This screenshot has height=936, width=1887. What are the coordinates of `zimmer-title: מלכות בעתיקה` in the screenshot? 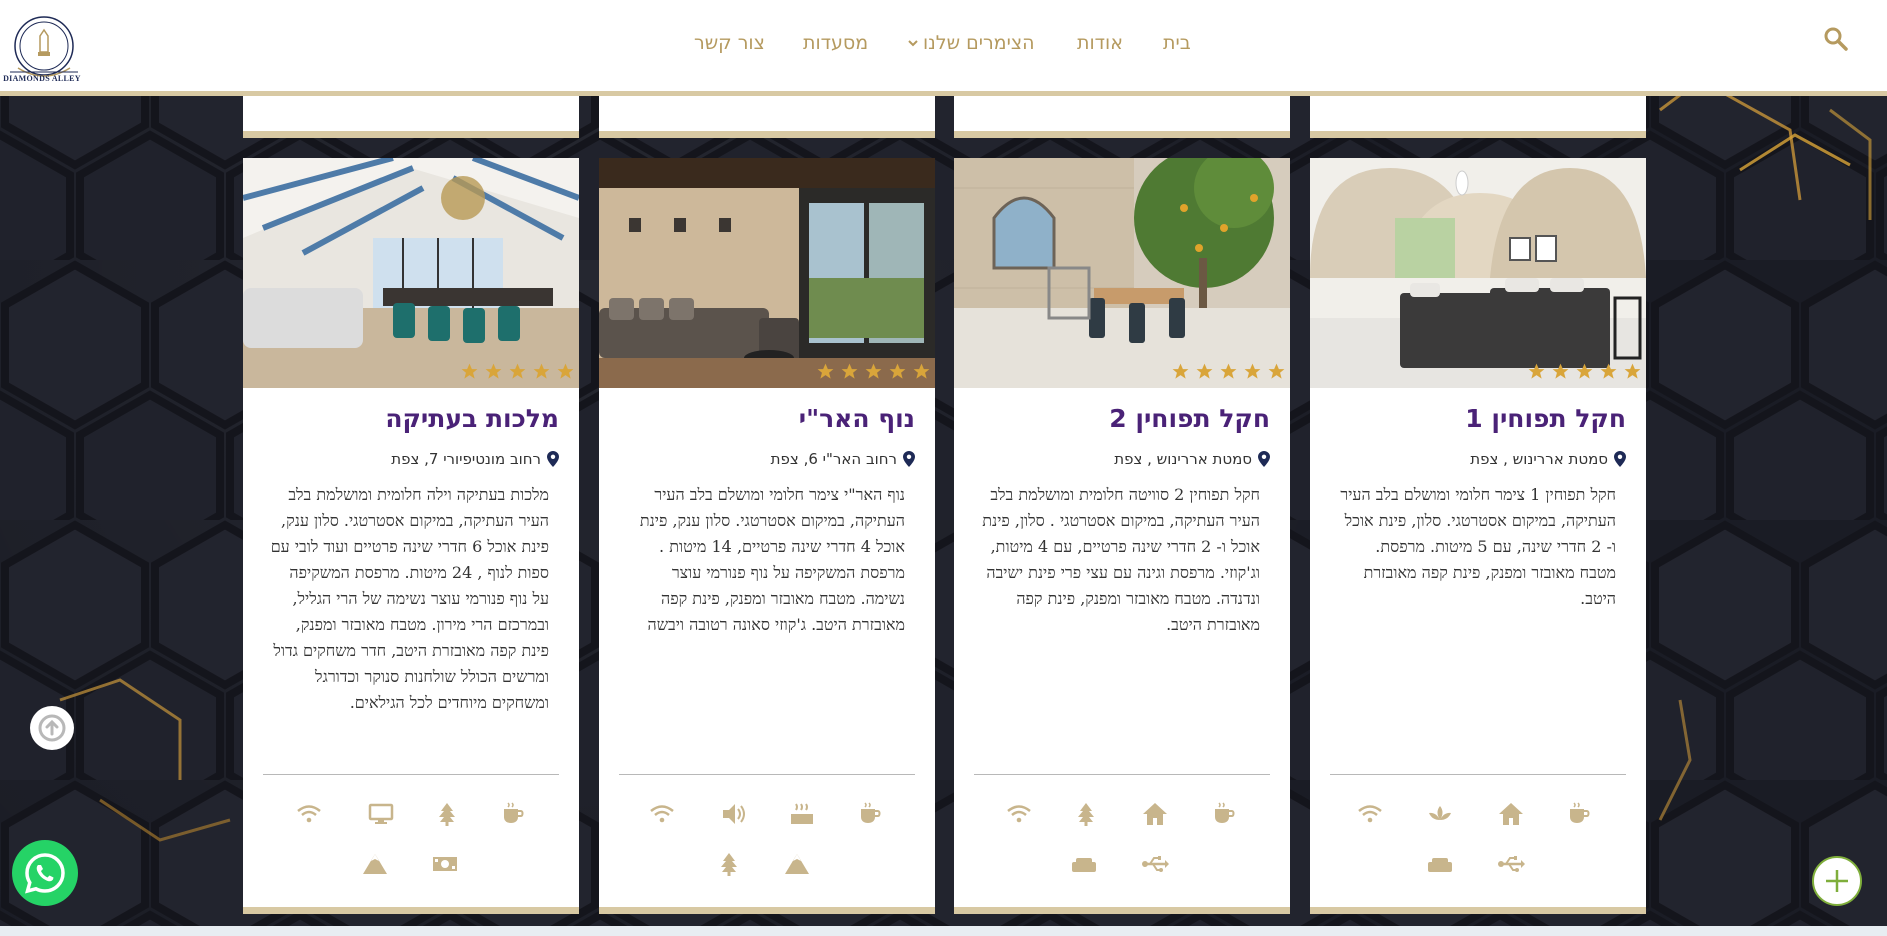 It's located at (411, 418).